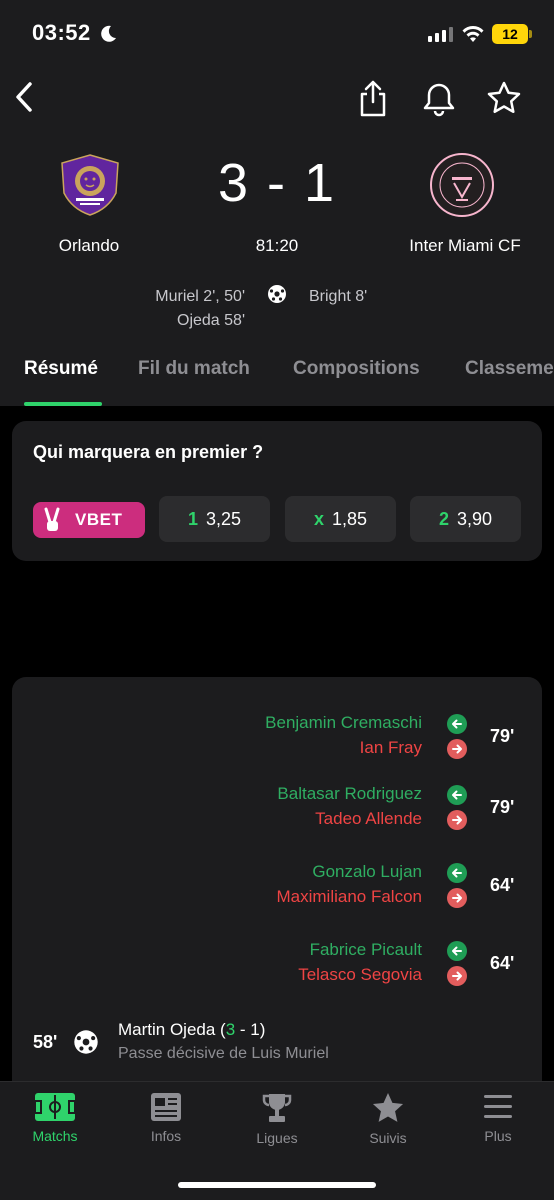 The image size is (554, 1200). What do you see at coordinates (166, 1107) in the screenshot?
I see `news-icon` at bounding box center [166, 1107].